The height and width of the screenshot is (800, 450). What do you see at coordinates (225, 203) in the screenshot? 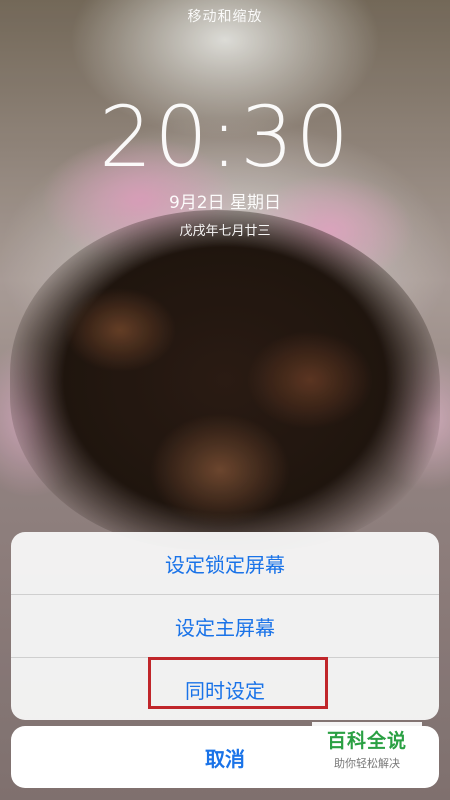
I see `lock-screen-date: 9月2日 星期日` at bounding box center [225, 203].